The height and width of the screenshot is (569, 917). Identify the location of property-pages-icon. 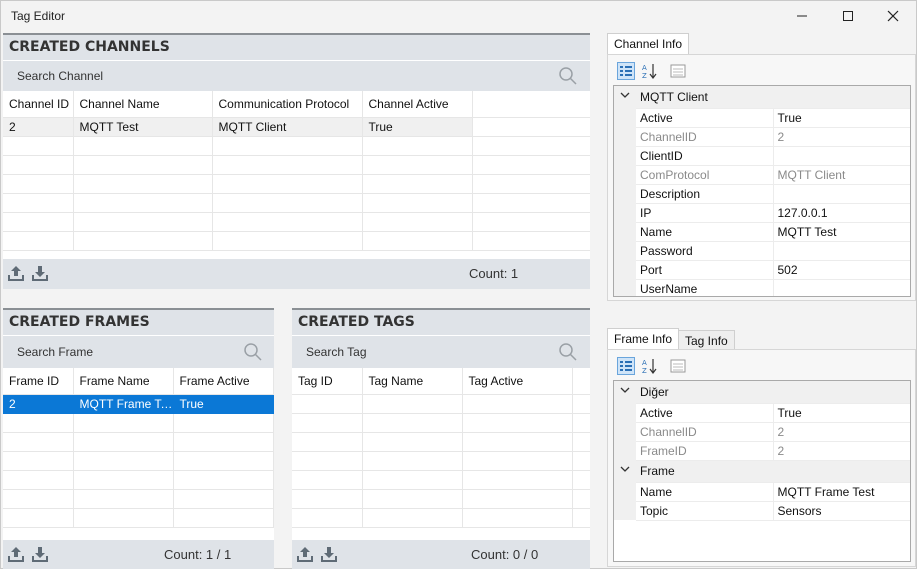
(678, 71).